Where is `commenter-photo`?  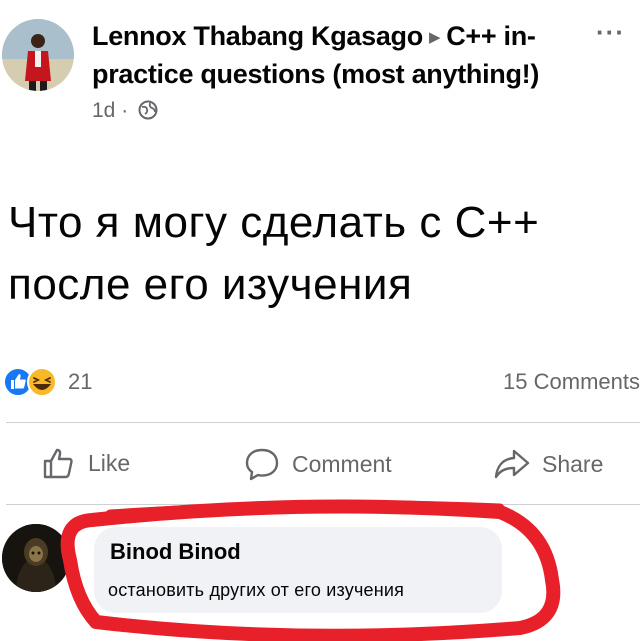 commenter-photo is located at coordinates (36, 558).